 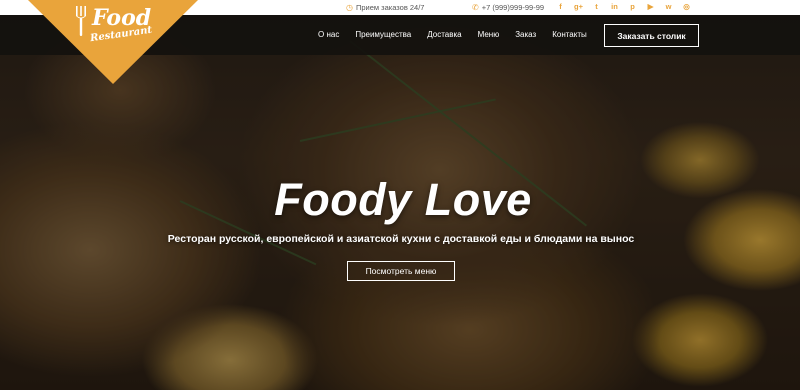 I want to click on twitter-icon: t, so click(x=596, y=7).